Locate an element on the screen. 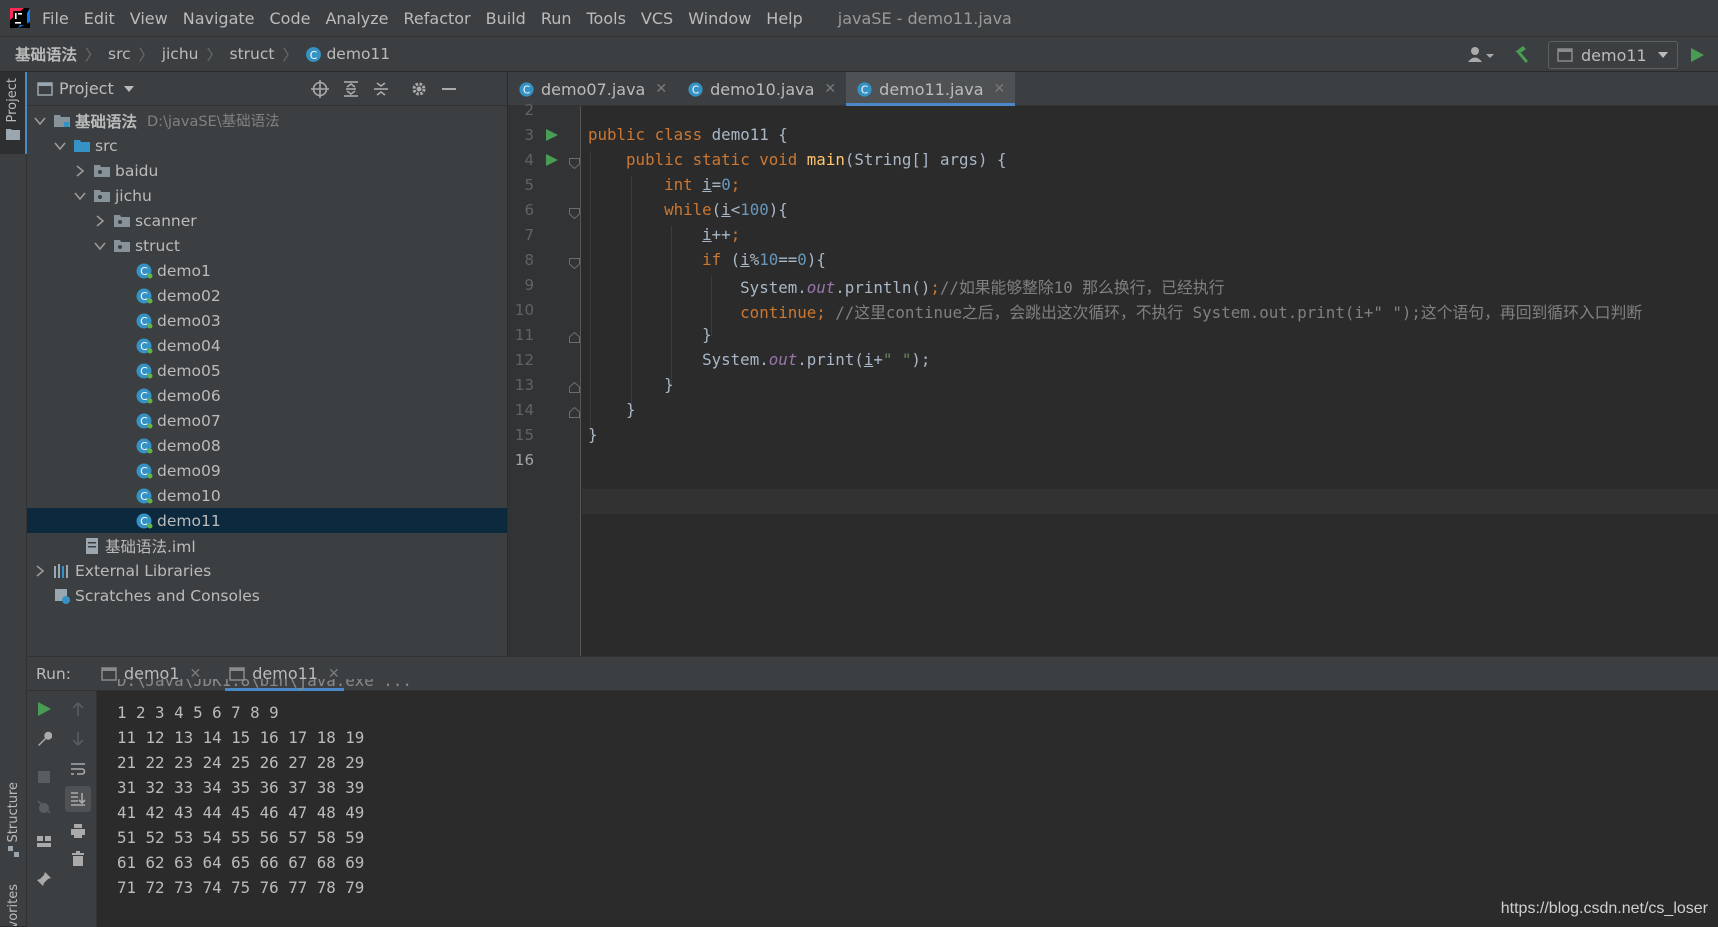 Image resolution: width=1718 pixels, height=927 pixels. tree-item-external-libraries: External Libraries is located at coordinates (267, 570).